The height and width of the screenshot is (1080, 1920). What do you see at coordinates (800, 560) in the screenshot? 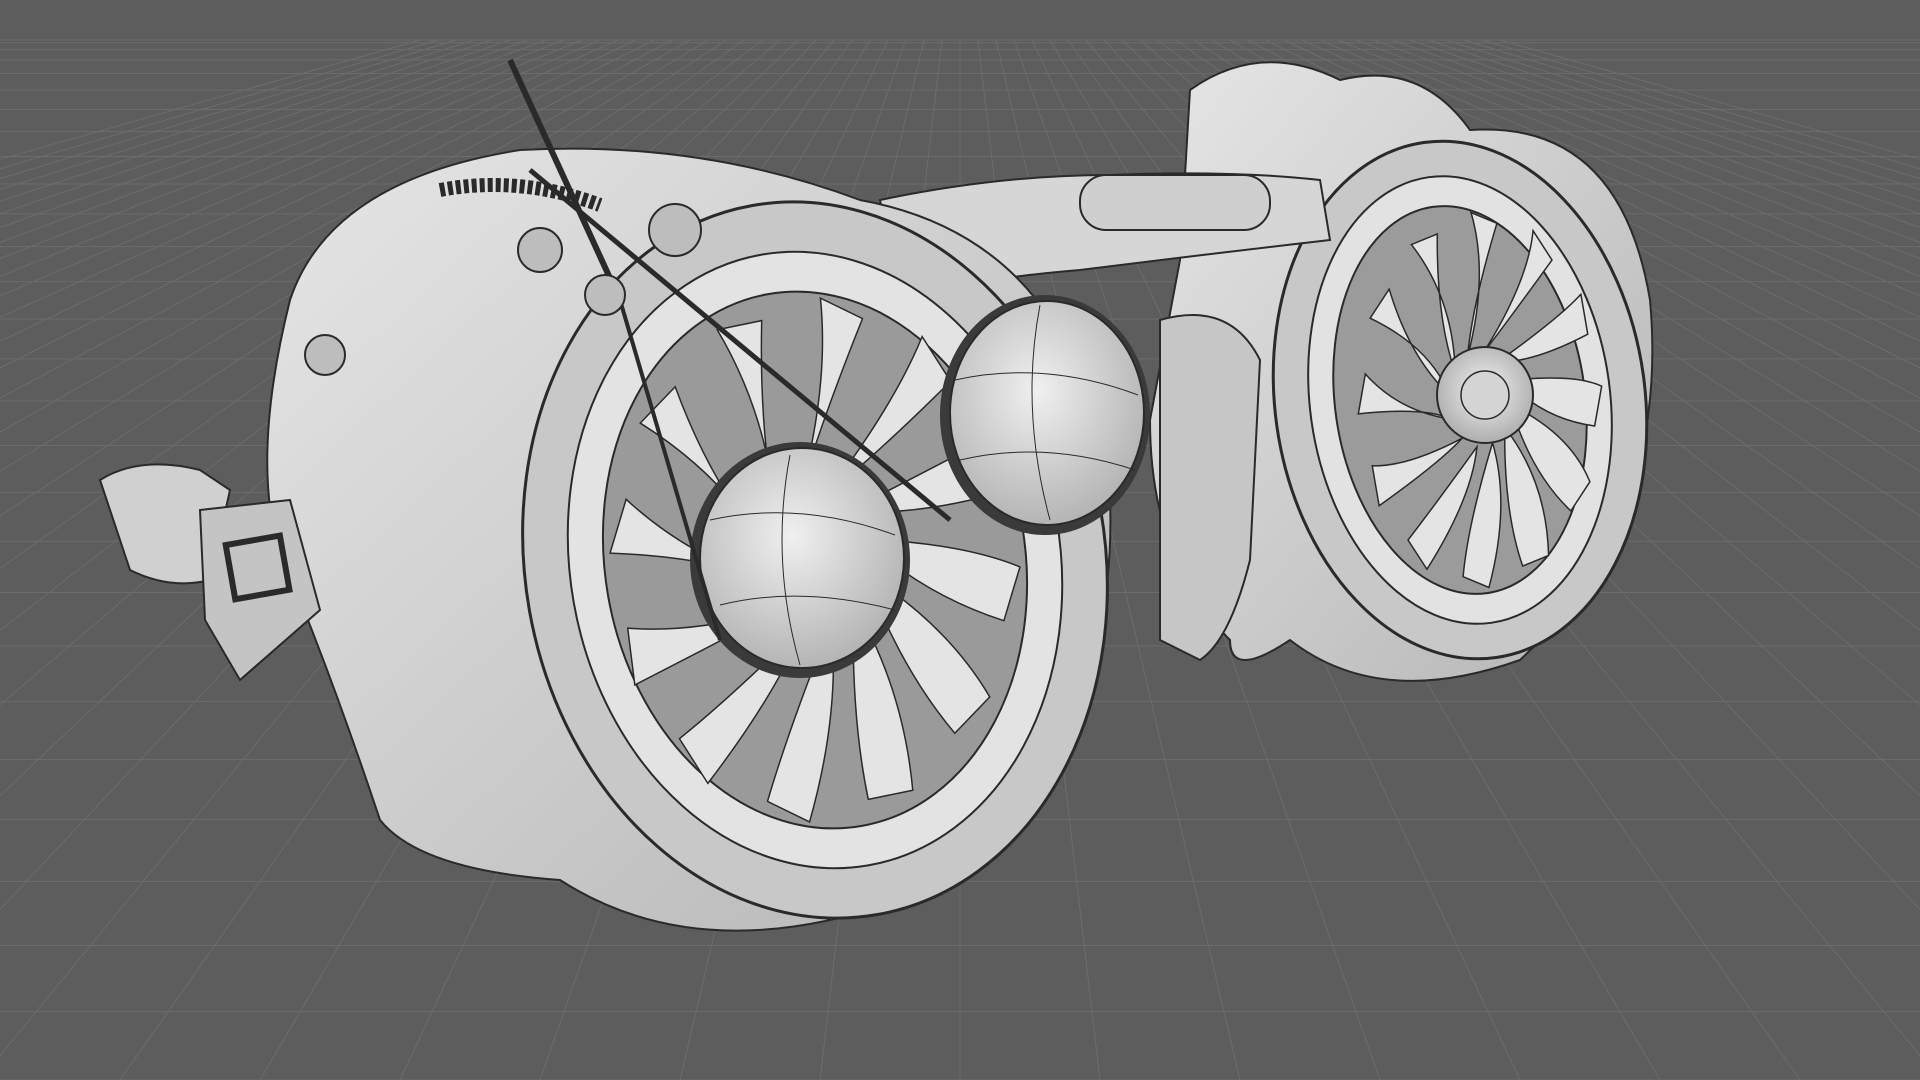
I see `left-lens-icon` at bounding box center [800, 560].